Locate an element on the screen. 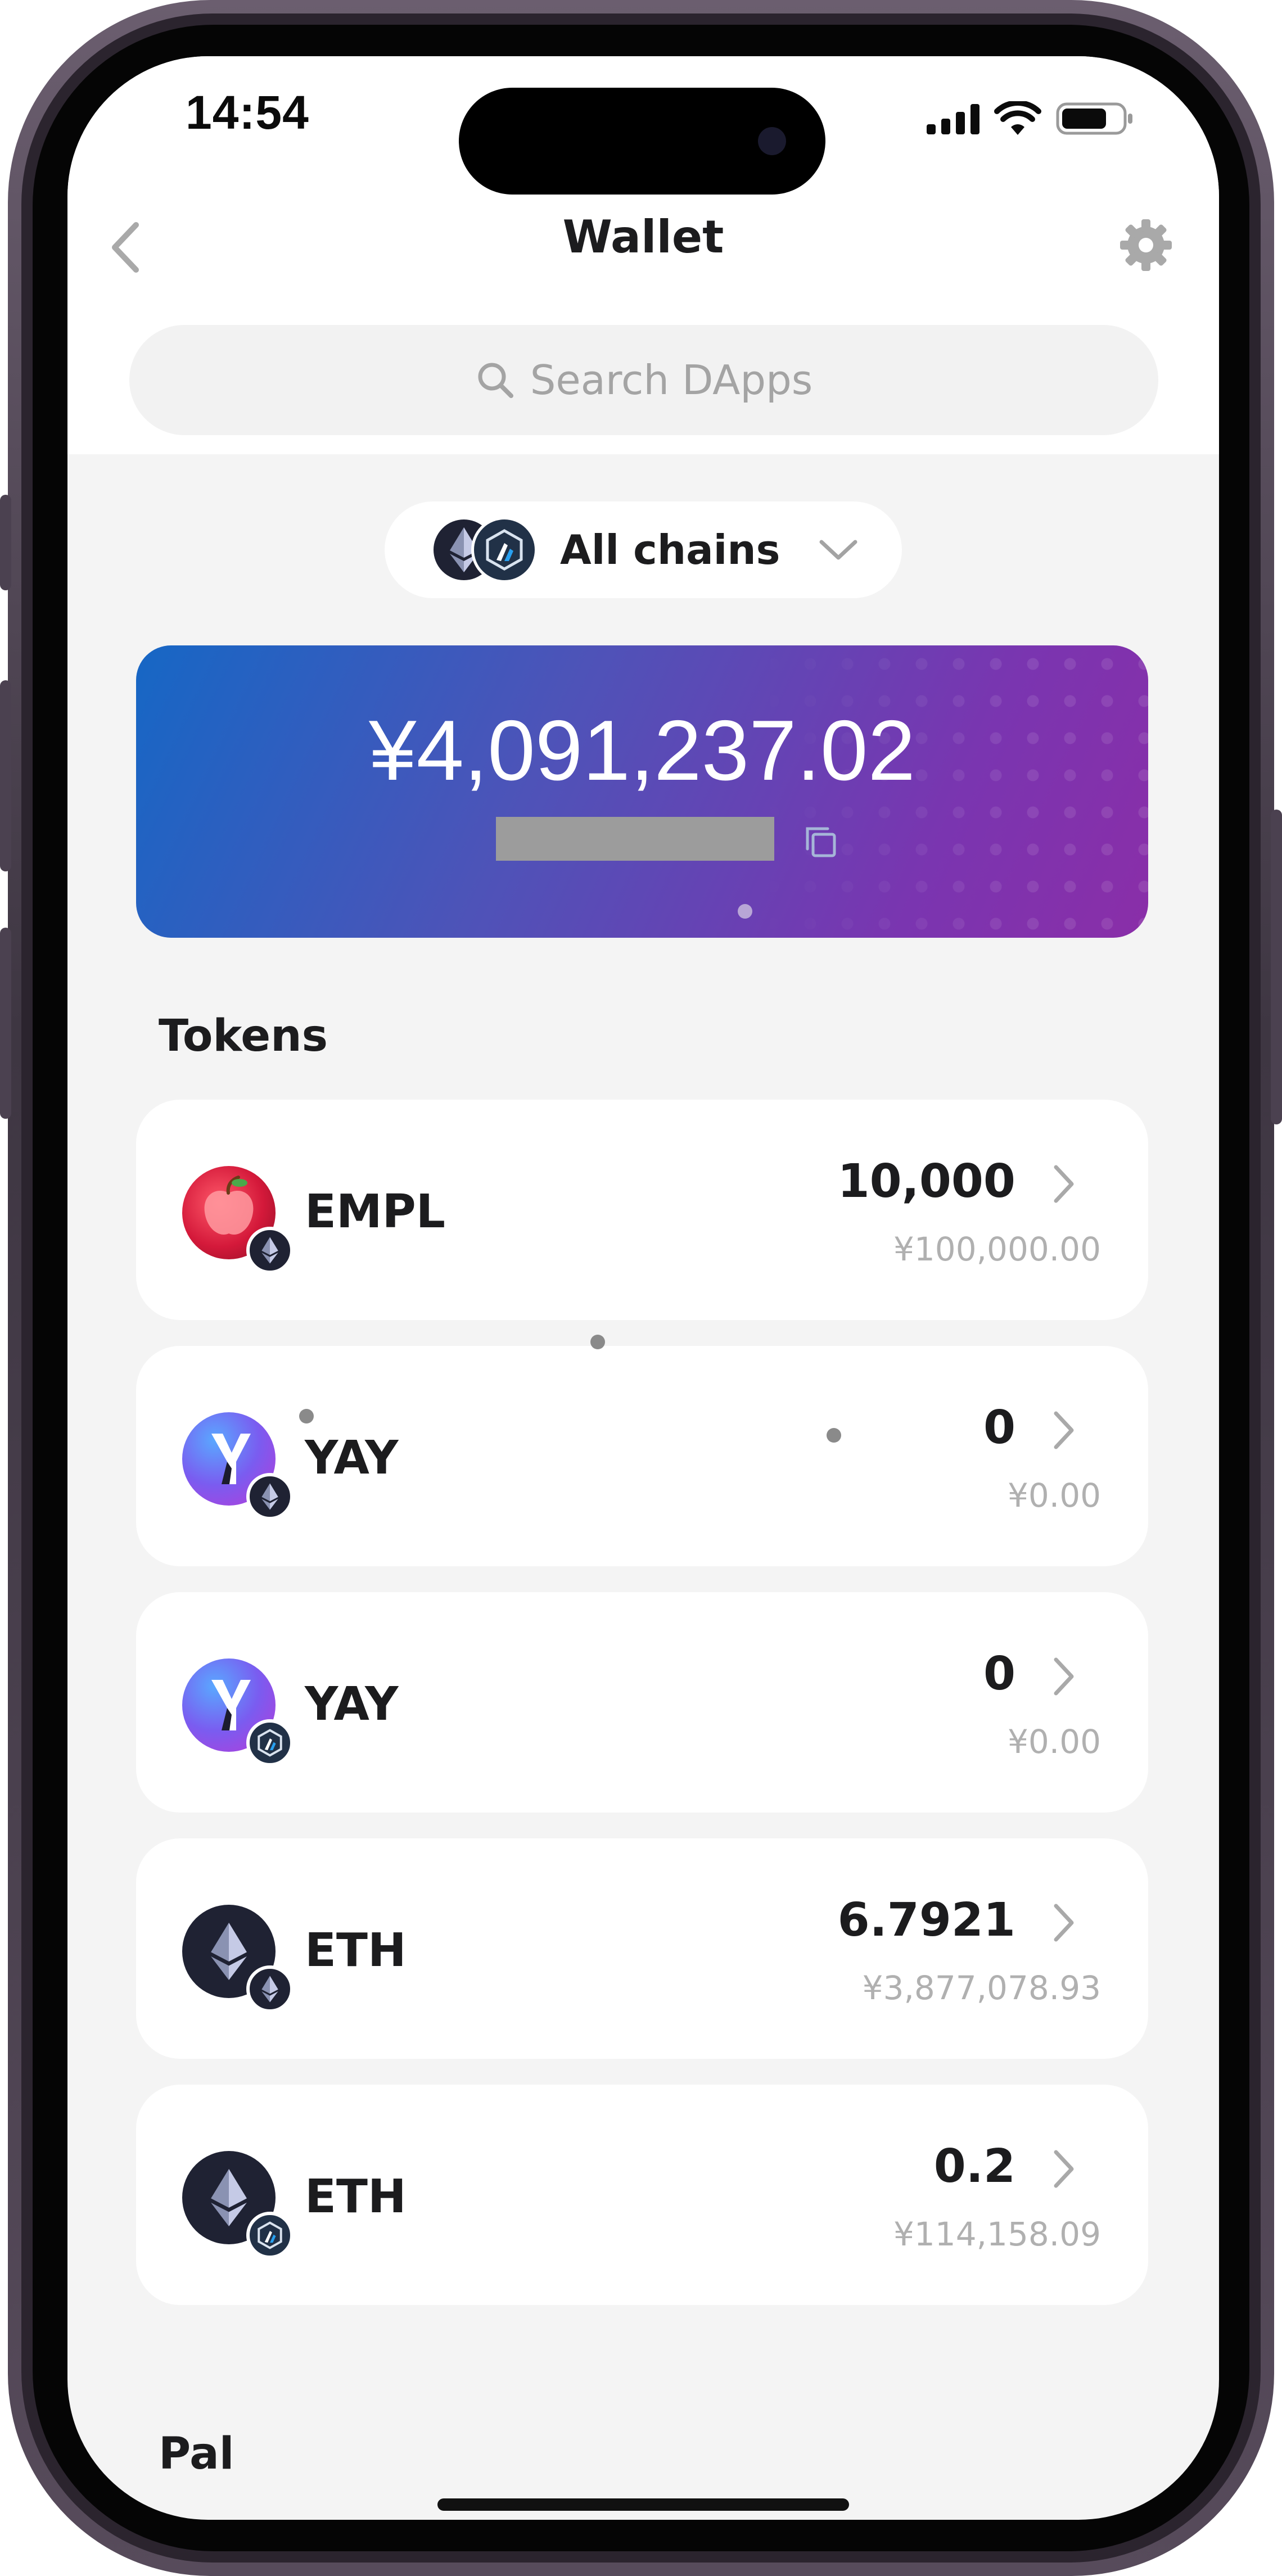  token-row-eth-arbitrum: ETH 0.2 ¥114,158.09 is located at coordinates (642, 2195).